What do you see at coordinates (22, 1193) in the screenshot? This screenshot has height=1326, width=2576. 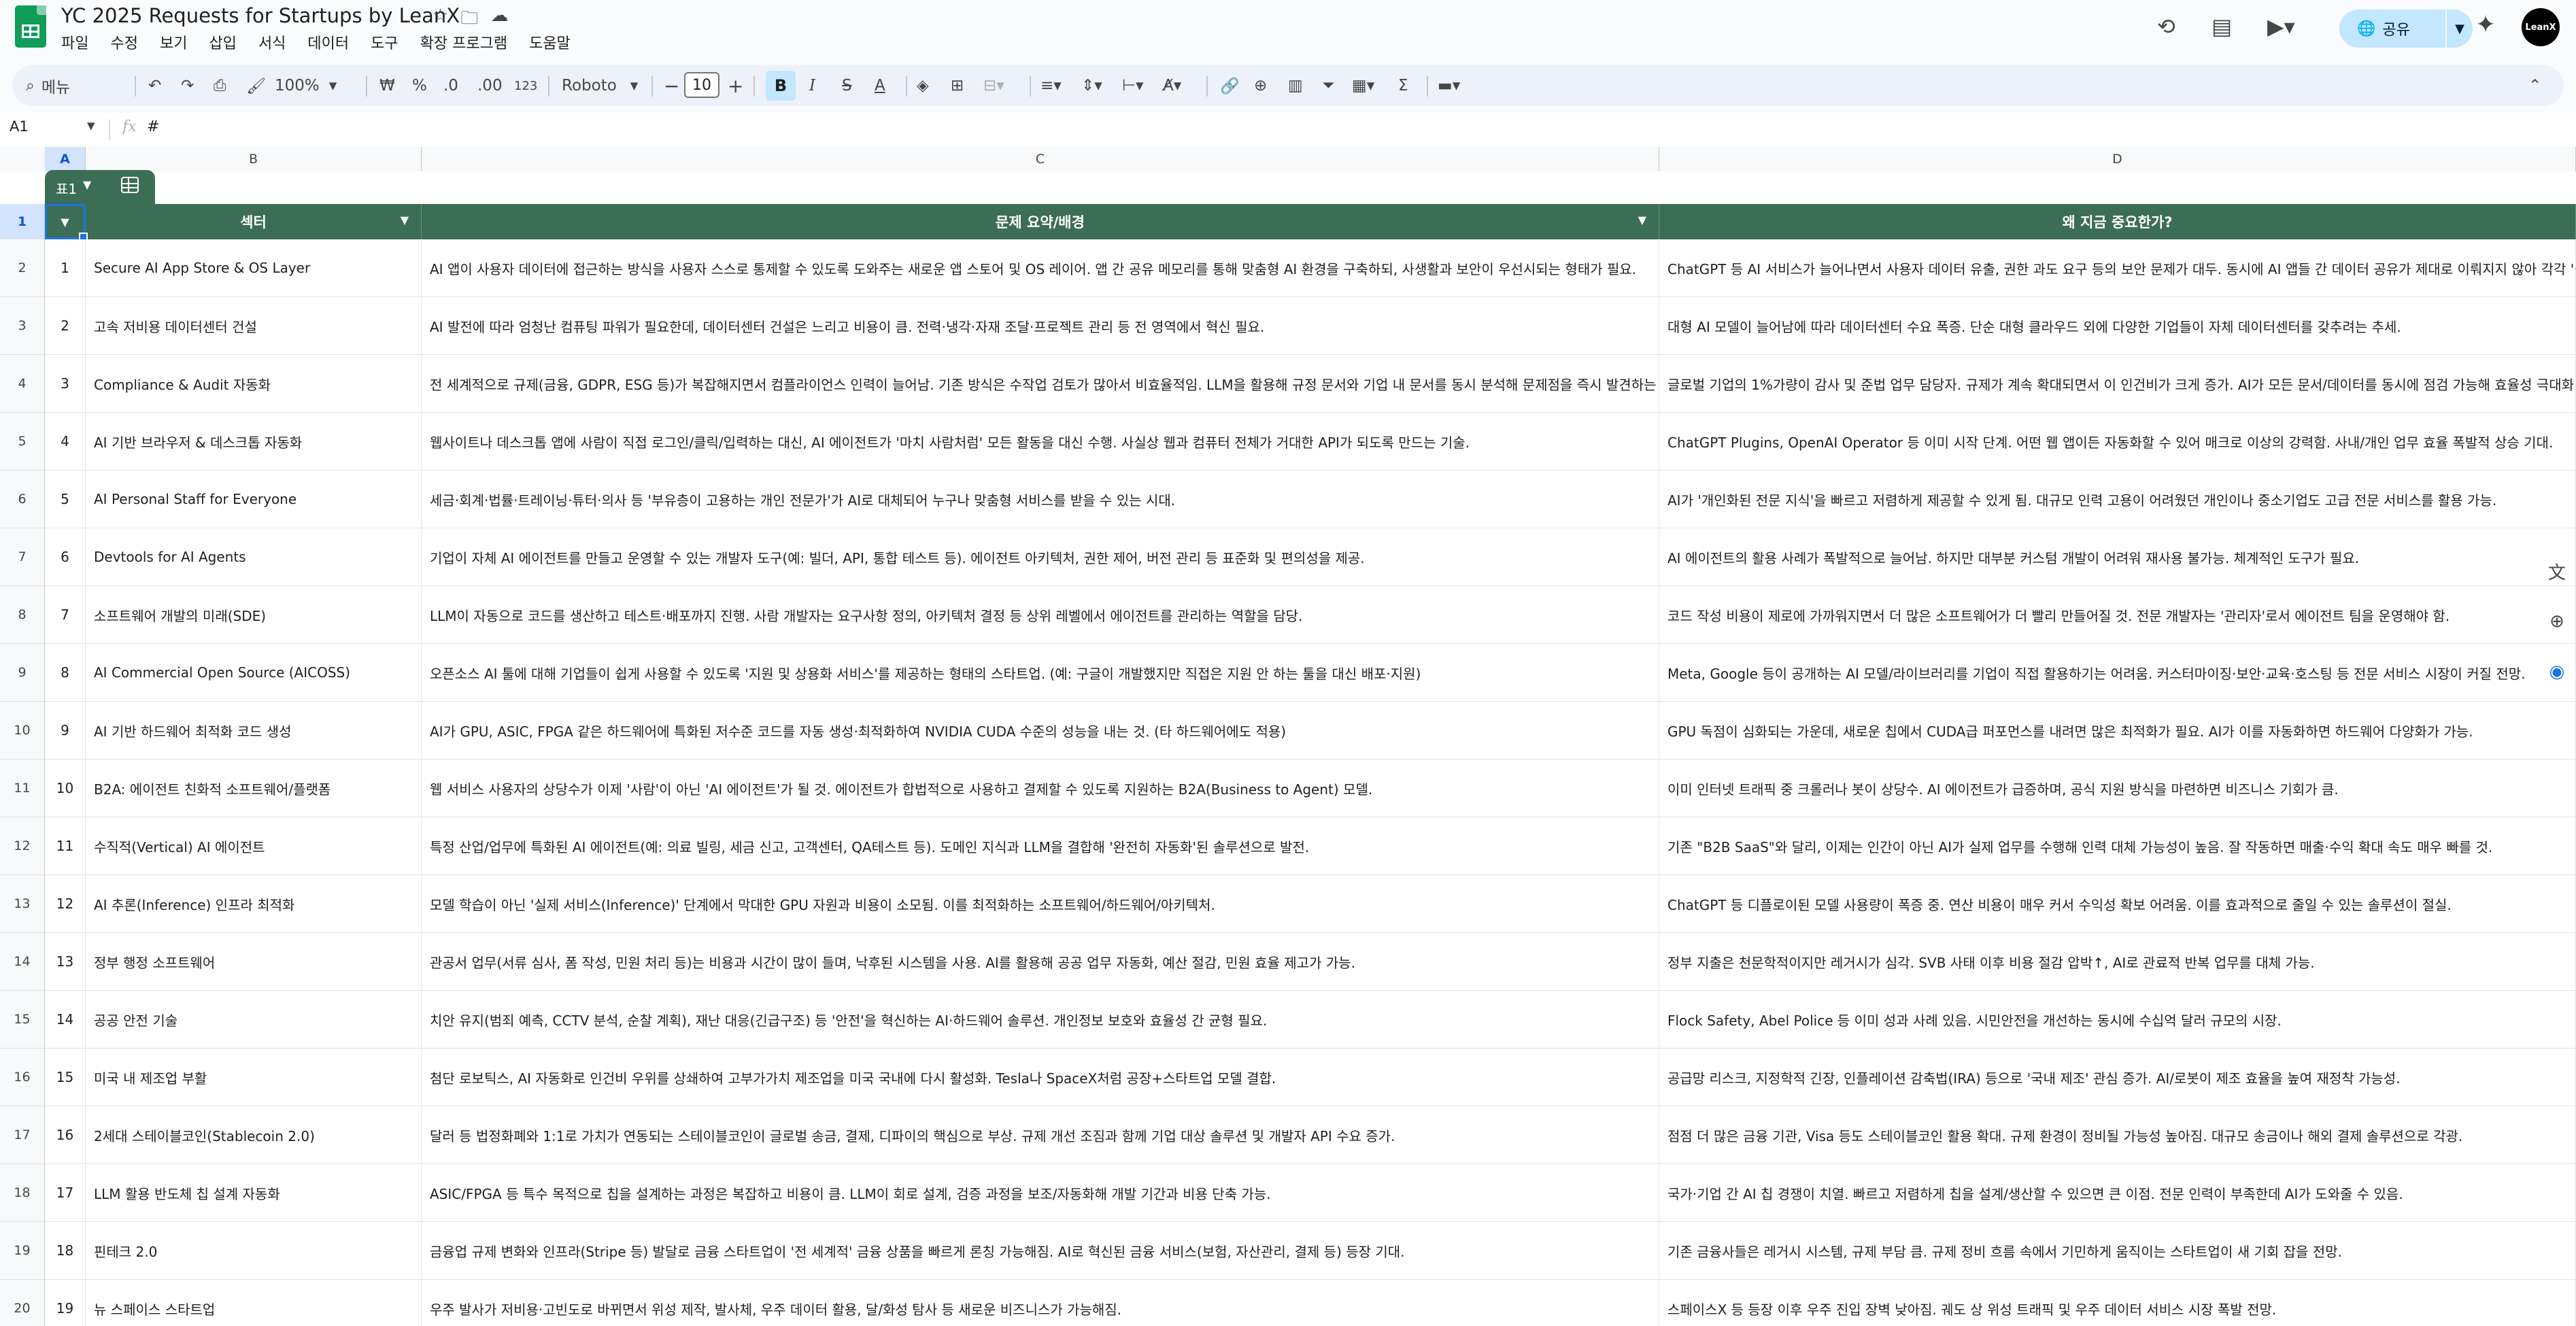 I see `row-header: 18` at bounding box center [22, 1193].